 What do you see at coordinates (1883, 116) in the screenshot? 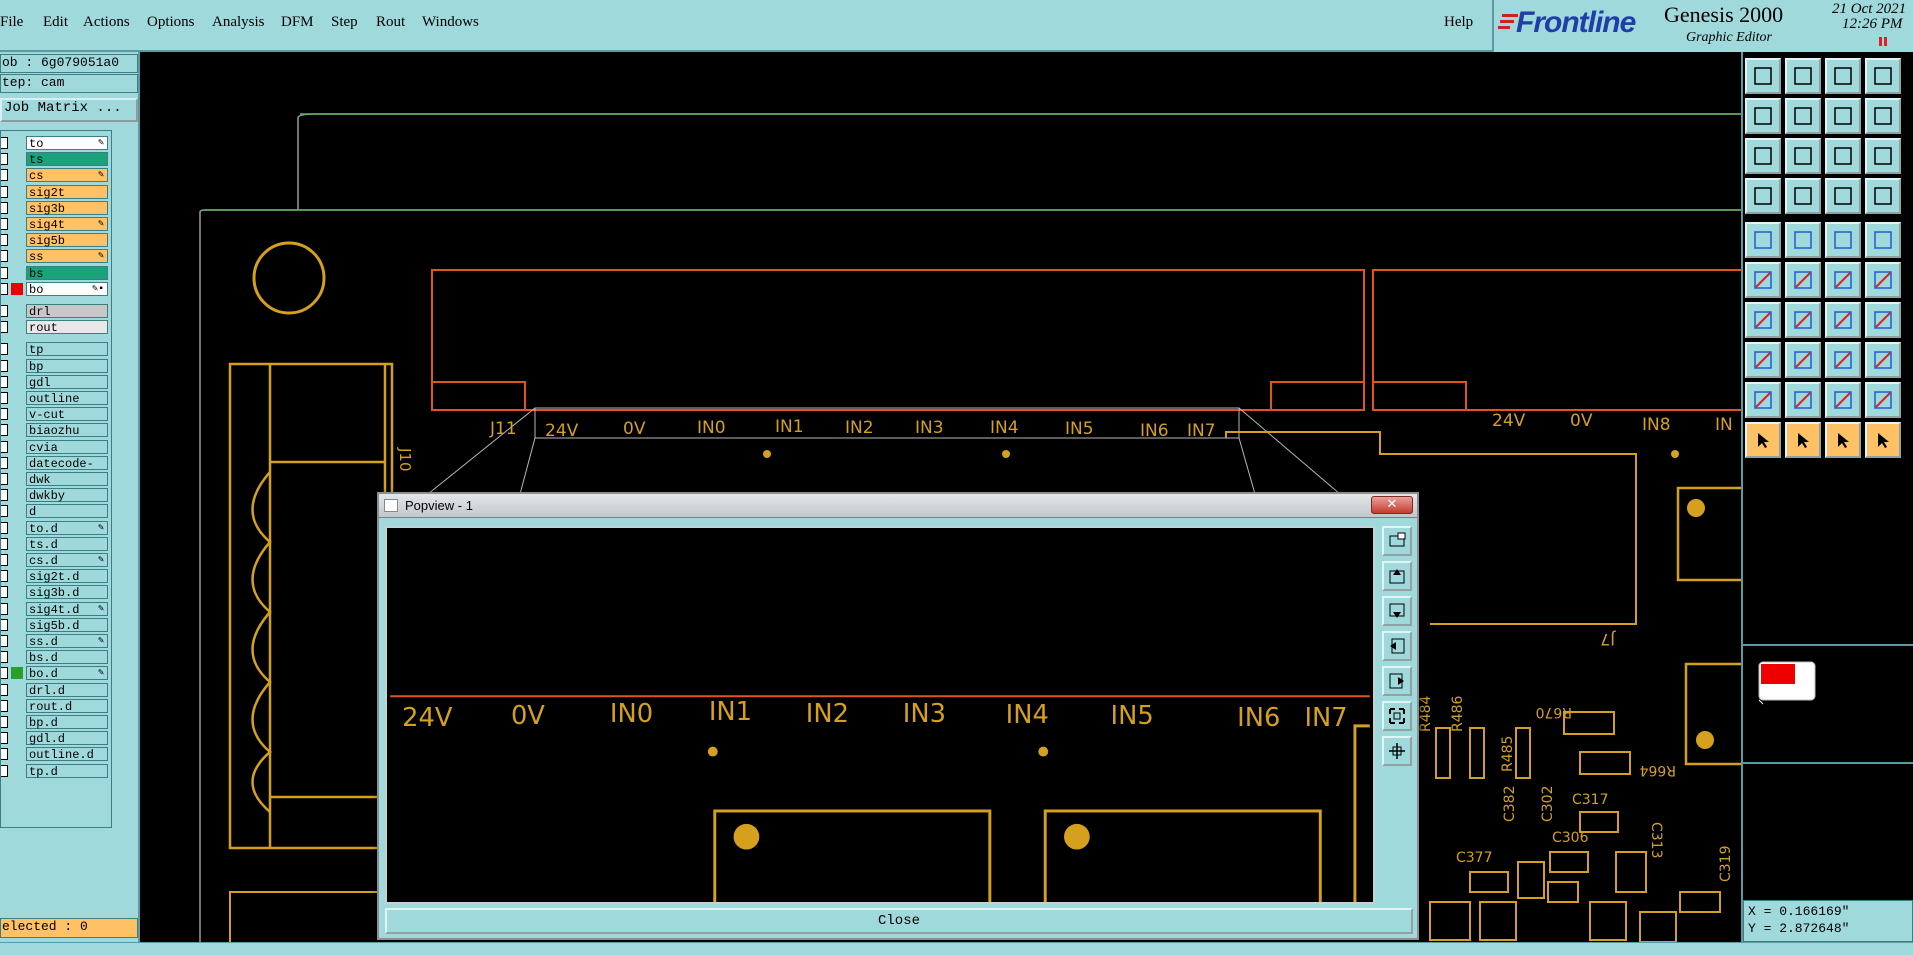
I see `redraw-button` at bounding box center [1883, 116].